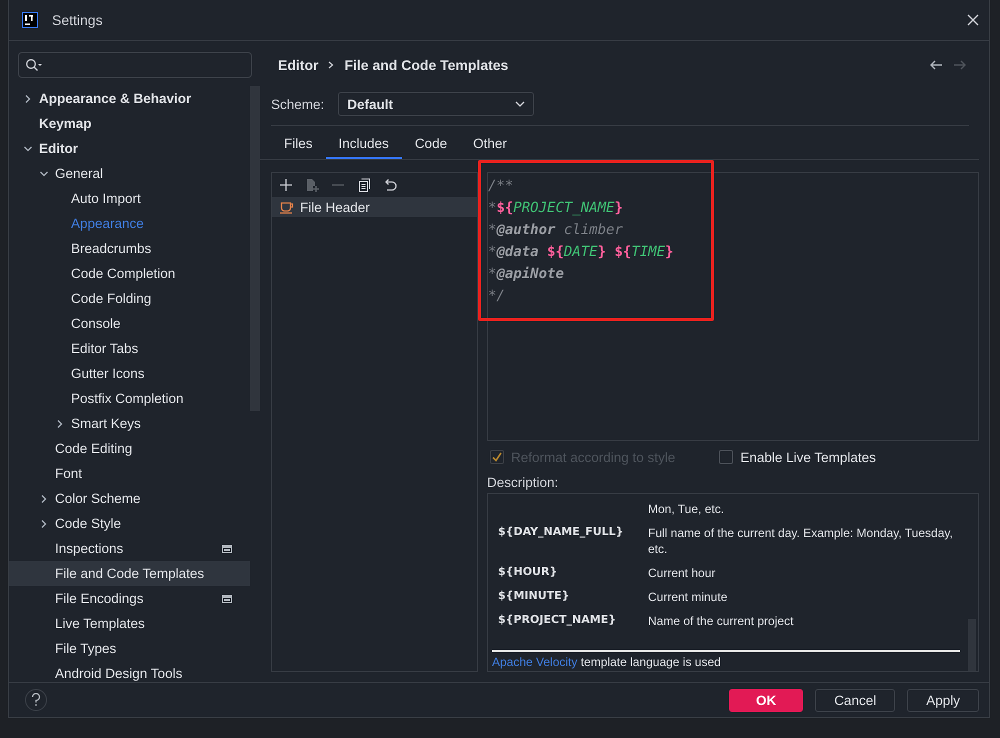  I want to click on variable-name: ${DAY_NAME_FULL}, so click(561, 532).